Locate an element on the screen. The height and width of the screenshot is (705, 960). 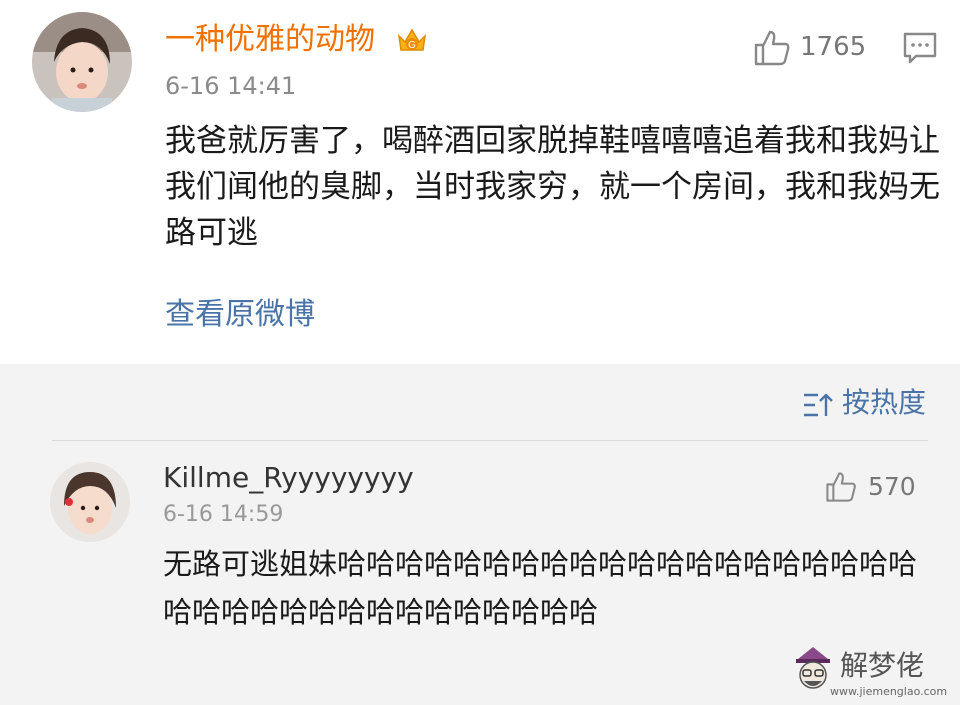
post-author-name: 一种优雅的动物 is located at coordinates (270, 40).